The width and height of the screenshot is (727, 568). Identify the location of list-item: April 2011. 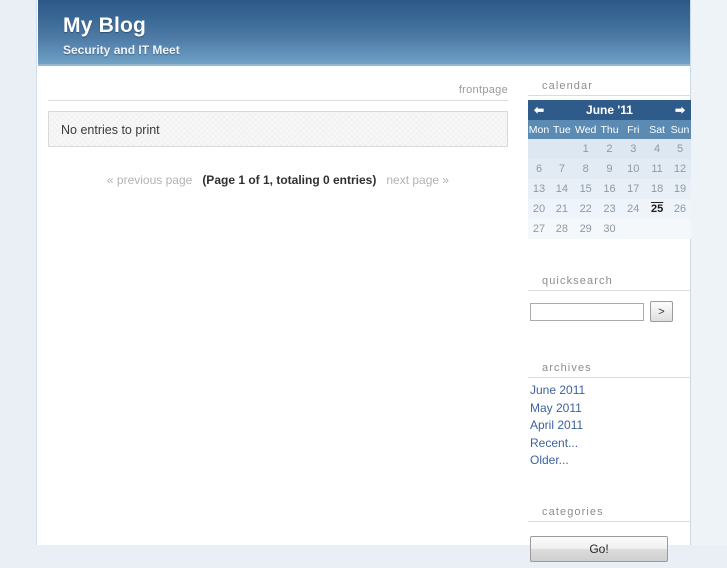
(610, 426).